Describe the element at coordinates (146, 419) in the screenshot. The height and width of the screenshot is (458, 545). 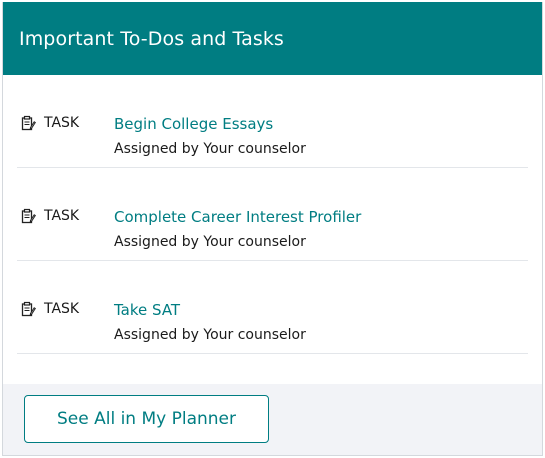
I see `see-all-planner-button: See All in My Planner` at that location.